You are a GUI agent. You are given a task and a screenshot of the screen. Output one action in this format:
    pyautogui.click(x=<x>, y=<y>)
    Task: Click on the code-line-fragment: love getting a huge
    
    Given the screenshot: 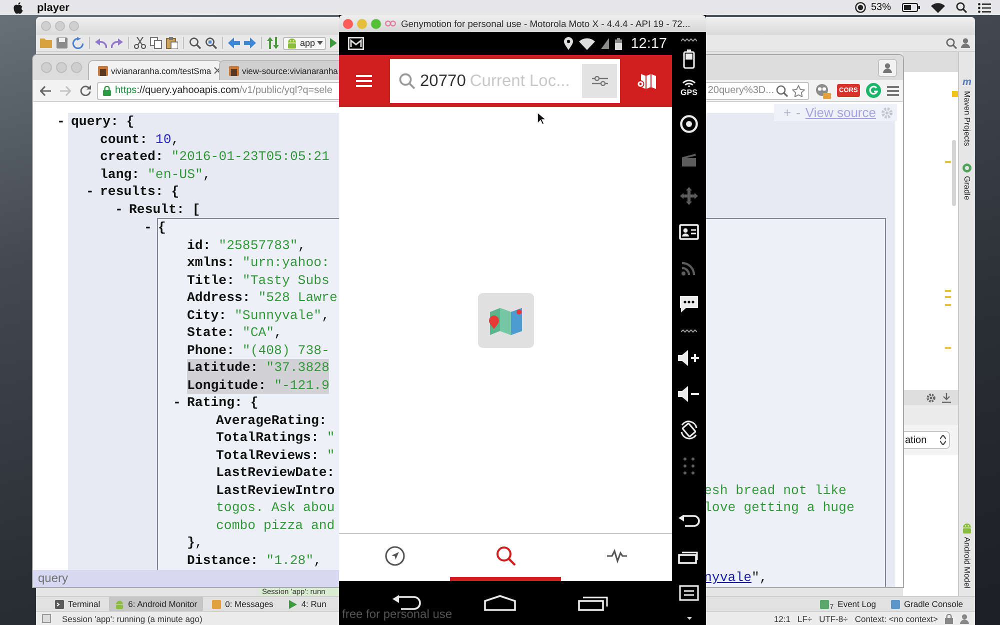 What is the action you would take?
    pyautogui.click(x=779, y=507)
    